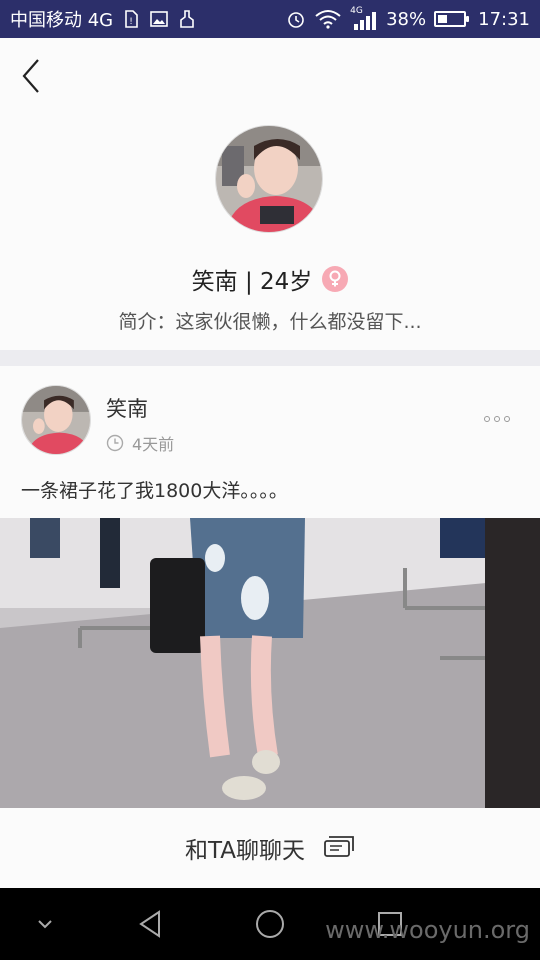  What do you see at coordinates (187, 19) in the screenshot?
I see `cleaner-icon` at bounding box center [187, 19].